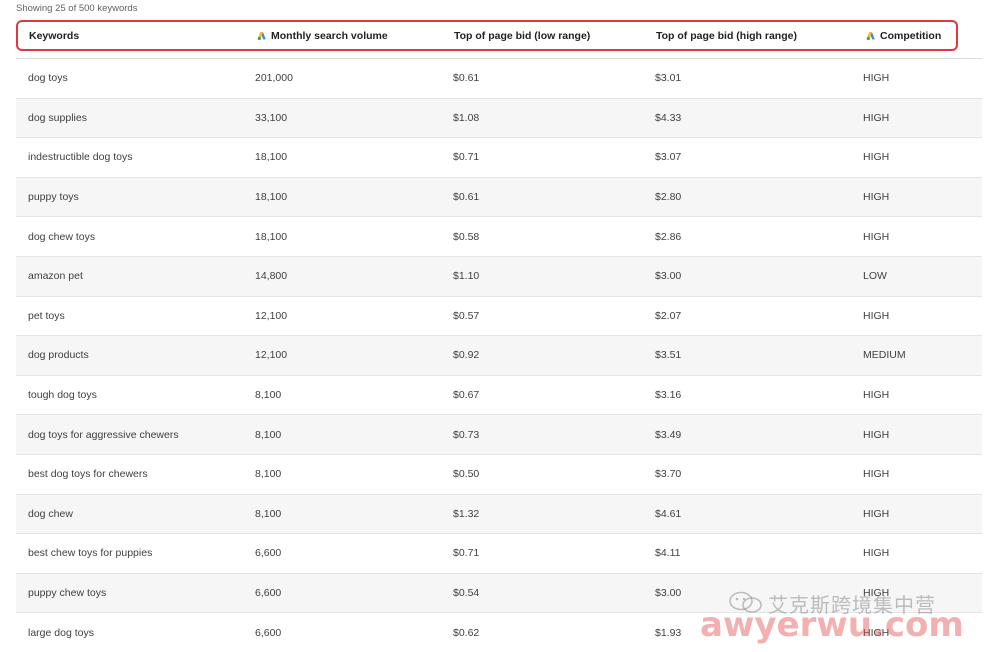 The image size is (1000, 652). Describe the element at coordinates (274, 78) in the screenshot. I see `cell-monthly-search-volume: 201,000` at that location.